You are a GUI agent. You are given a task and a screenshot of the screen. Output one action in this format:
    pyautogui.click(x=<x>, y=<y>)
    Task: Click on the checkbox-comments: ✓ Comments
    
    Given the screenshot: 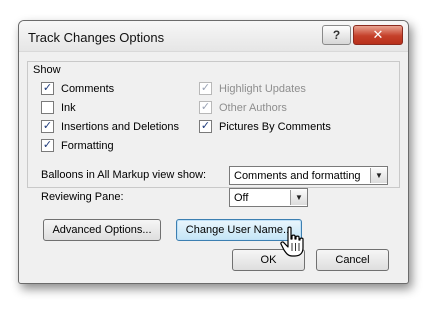 What is the action you would take?
    pyautogui.click(x=77, y=88)
    